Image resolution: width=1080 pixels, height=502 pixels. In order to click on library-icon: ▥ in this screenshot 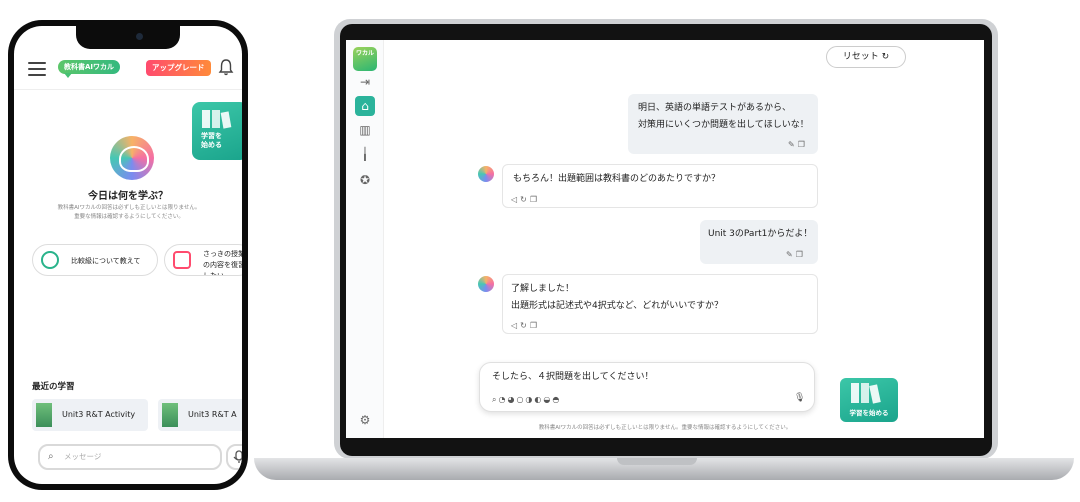, I will do `click(365, 130)`.